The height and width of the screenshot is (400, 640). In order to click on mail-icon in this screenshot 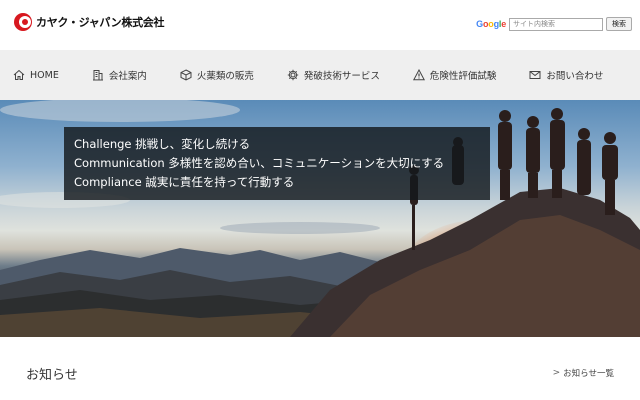, I will do `click(535, 75)`.